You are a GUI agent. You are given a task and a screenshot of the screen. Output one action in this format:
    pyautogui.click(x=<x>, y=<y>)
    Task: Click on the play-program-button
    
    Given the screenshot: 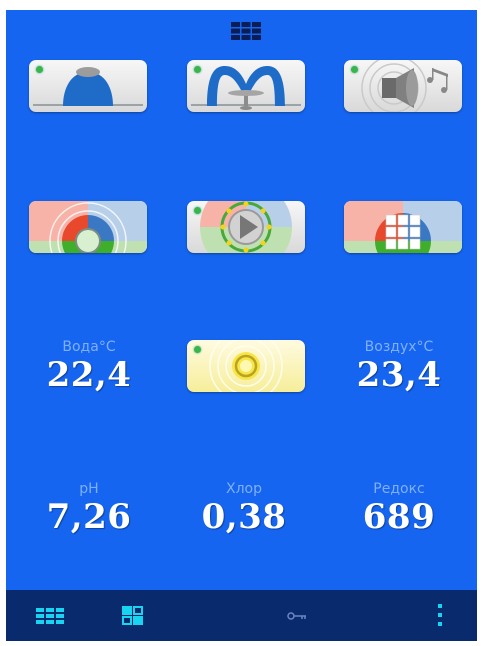 What is the action you would take?
    pyautogui.click(x=246, y=227)
    